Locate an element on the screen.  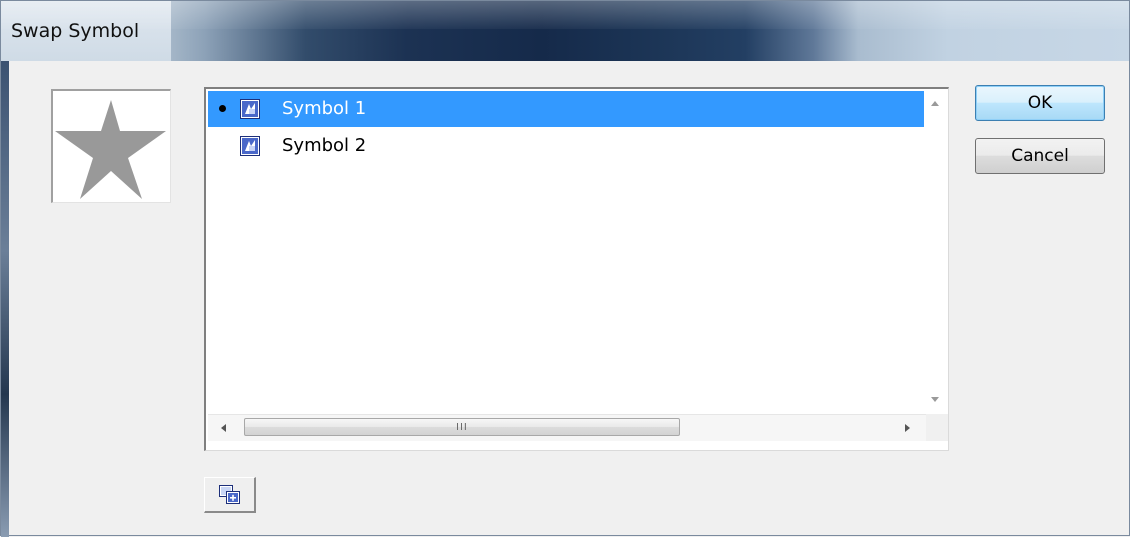
scroll-thumb-grip: III is located at coordinates (462, 427).